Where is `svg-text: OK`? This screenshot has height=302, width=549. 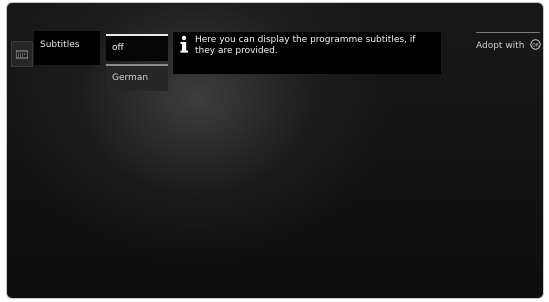 svg-text: OK is located at coordinates (537, 45).